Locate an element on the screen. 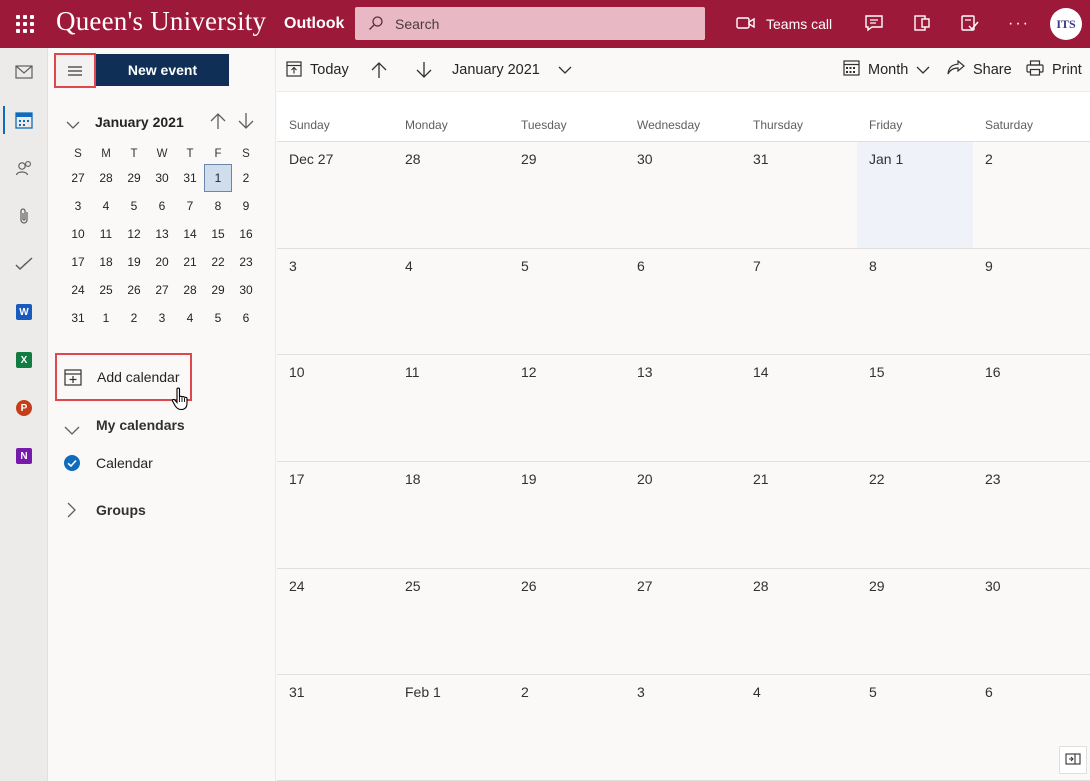 Image resolution: width=1090 pixels, height=781 pixels. day-cell: 23 is located at coordinates (1031, 515).